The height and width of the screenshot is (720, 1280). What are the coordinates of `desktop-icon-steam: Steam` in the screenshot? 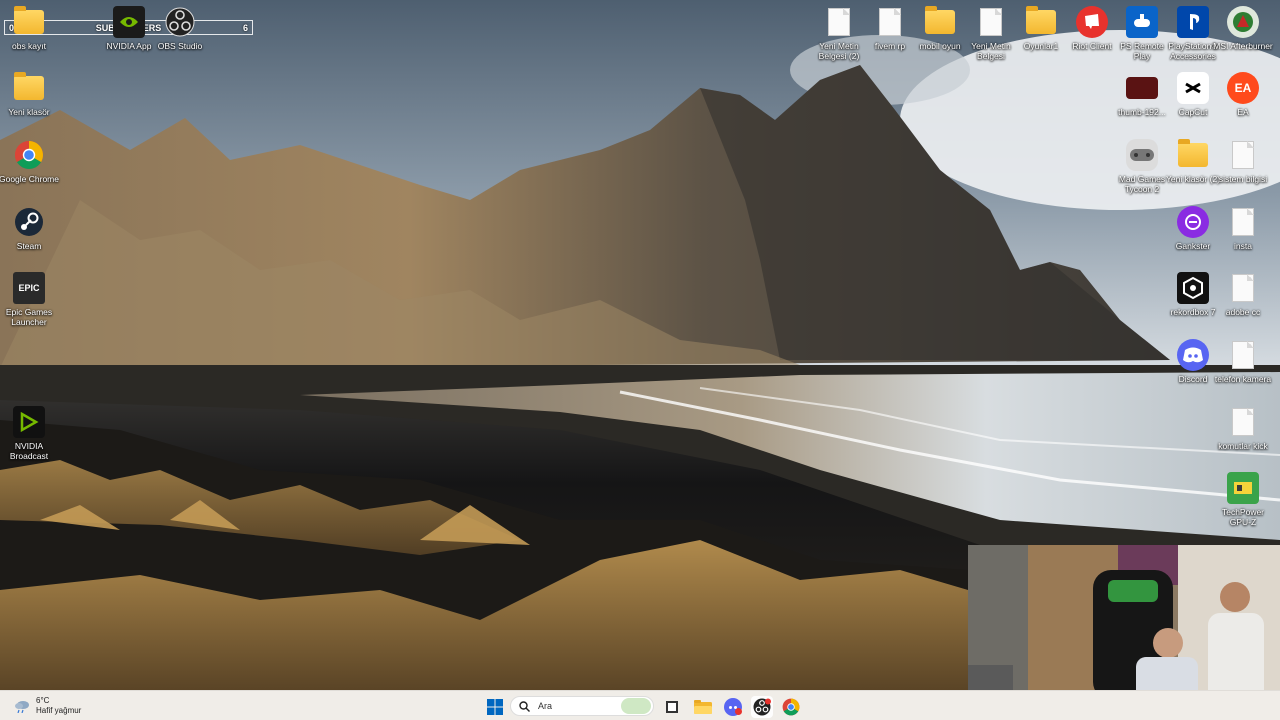 It's located at (29, 228).